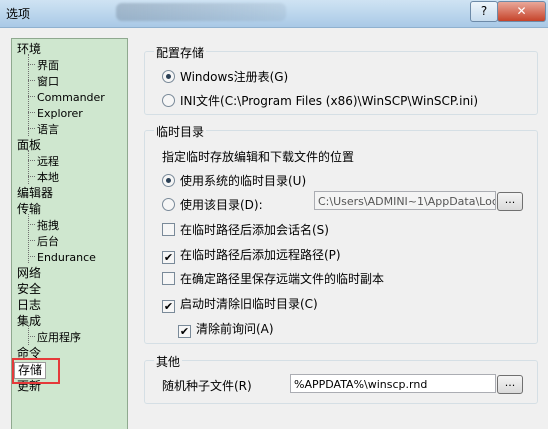 This screenshot has width=548, height=429. Describe the element at coordinates (60, 113) in the screenshot. I see `tree-item-explorer: Explorer` at that location.